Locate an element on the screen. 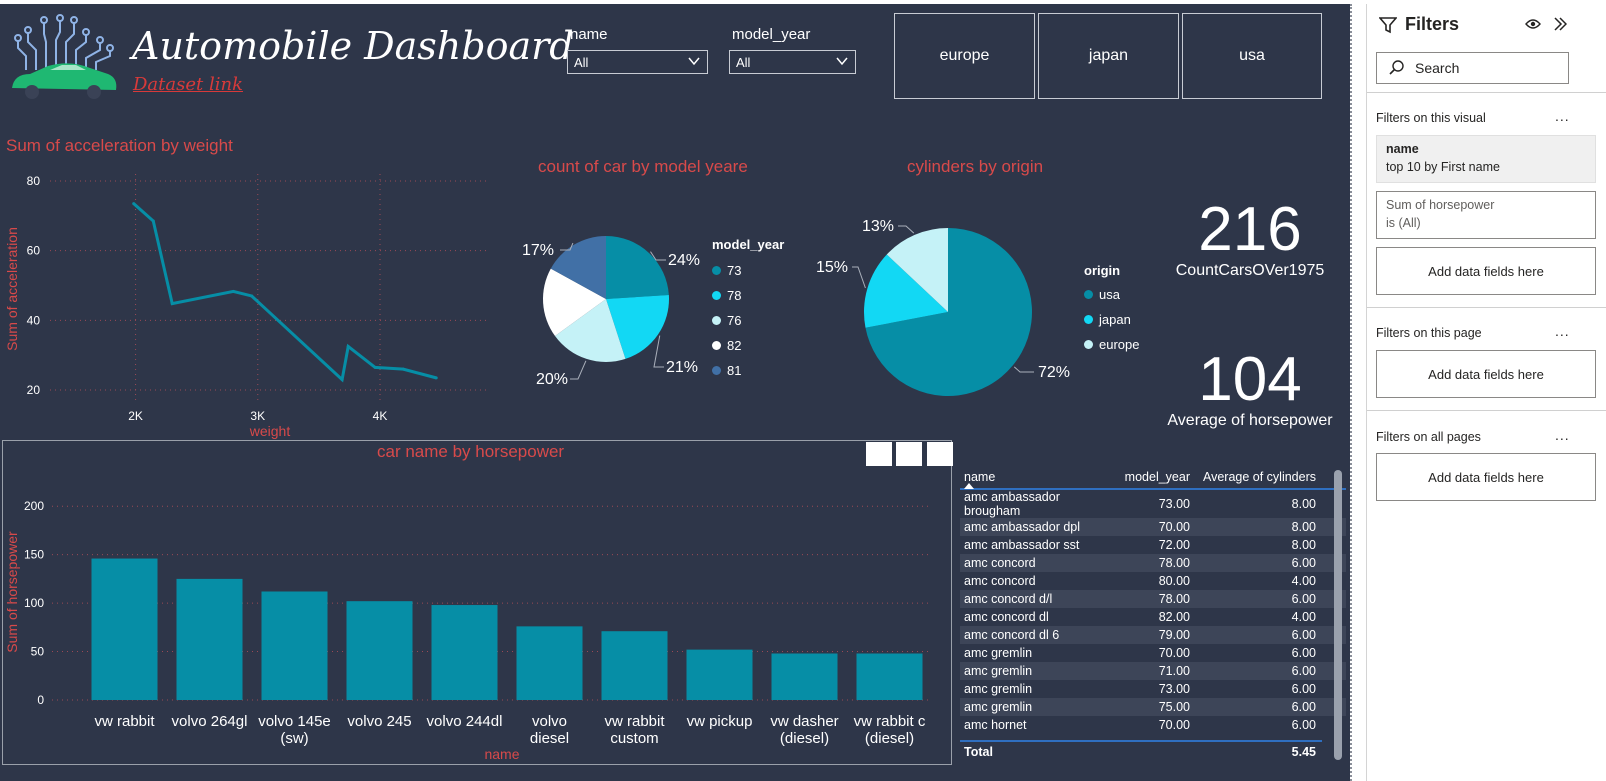  table-row: amc gremlin 71.00 6.00 is located at coordinates (1153, 671).